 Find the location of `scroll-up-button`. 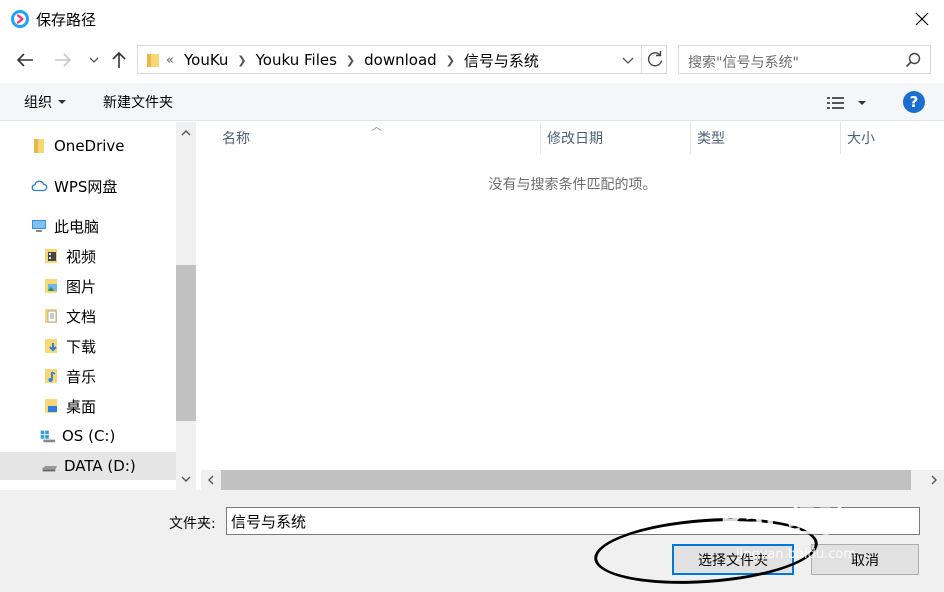

scroll-up-button is located at coordinates (186, 133).